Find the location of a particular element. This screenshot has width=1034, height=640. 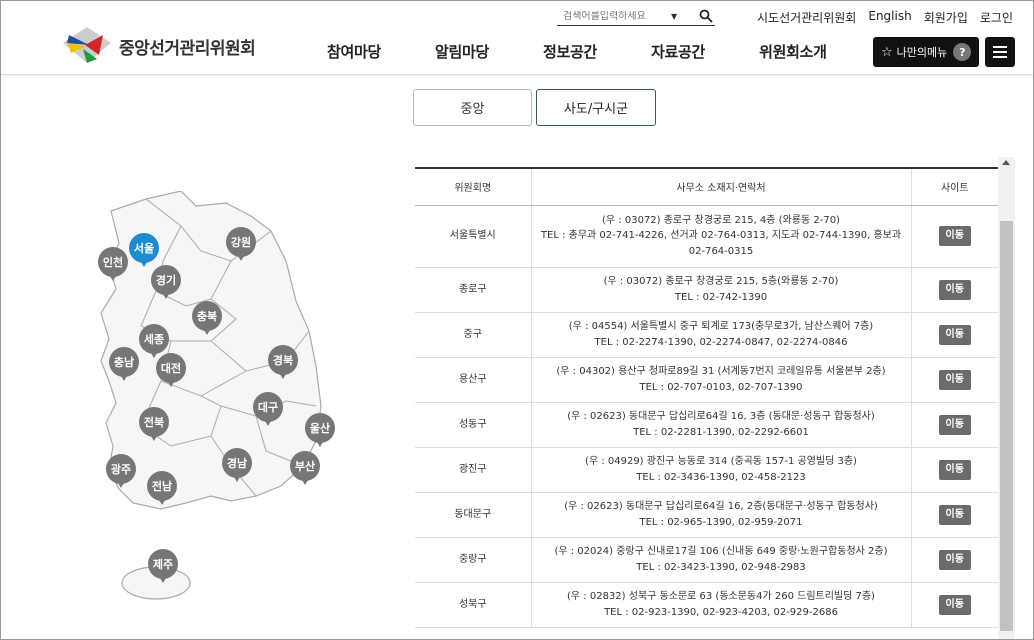

committee-name: 동대문구 is located at coordinates (473, 515).